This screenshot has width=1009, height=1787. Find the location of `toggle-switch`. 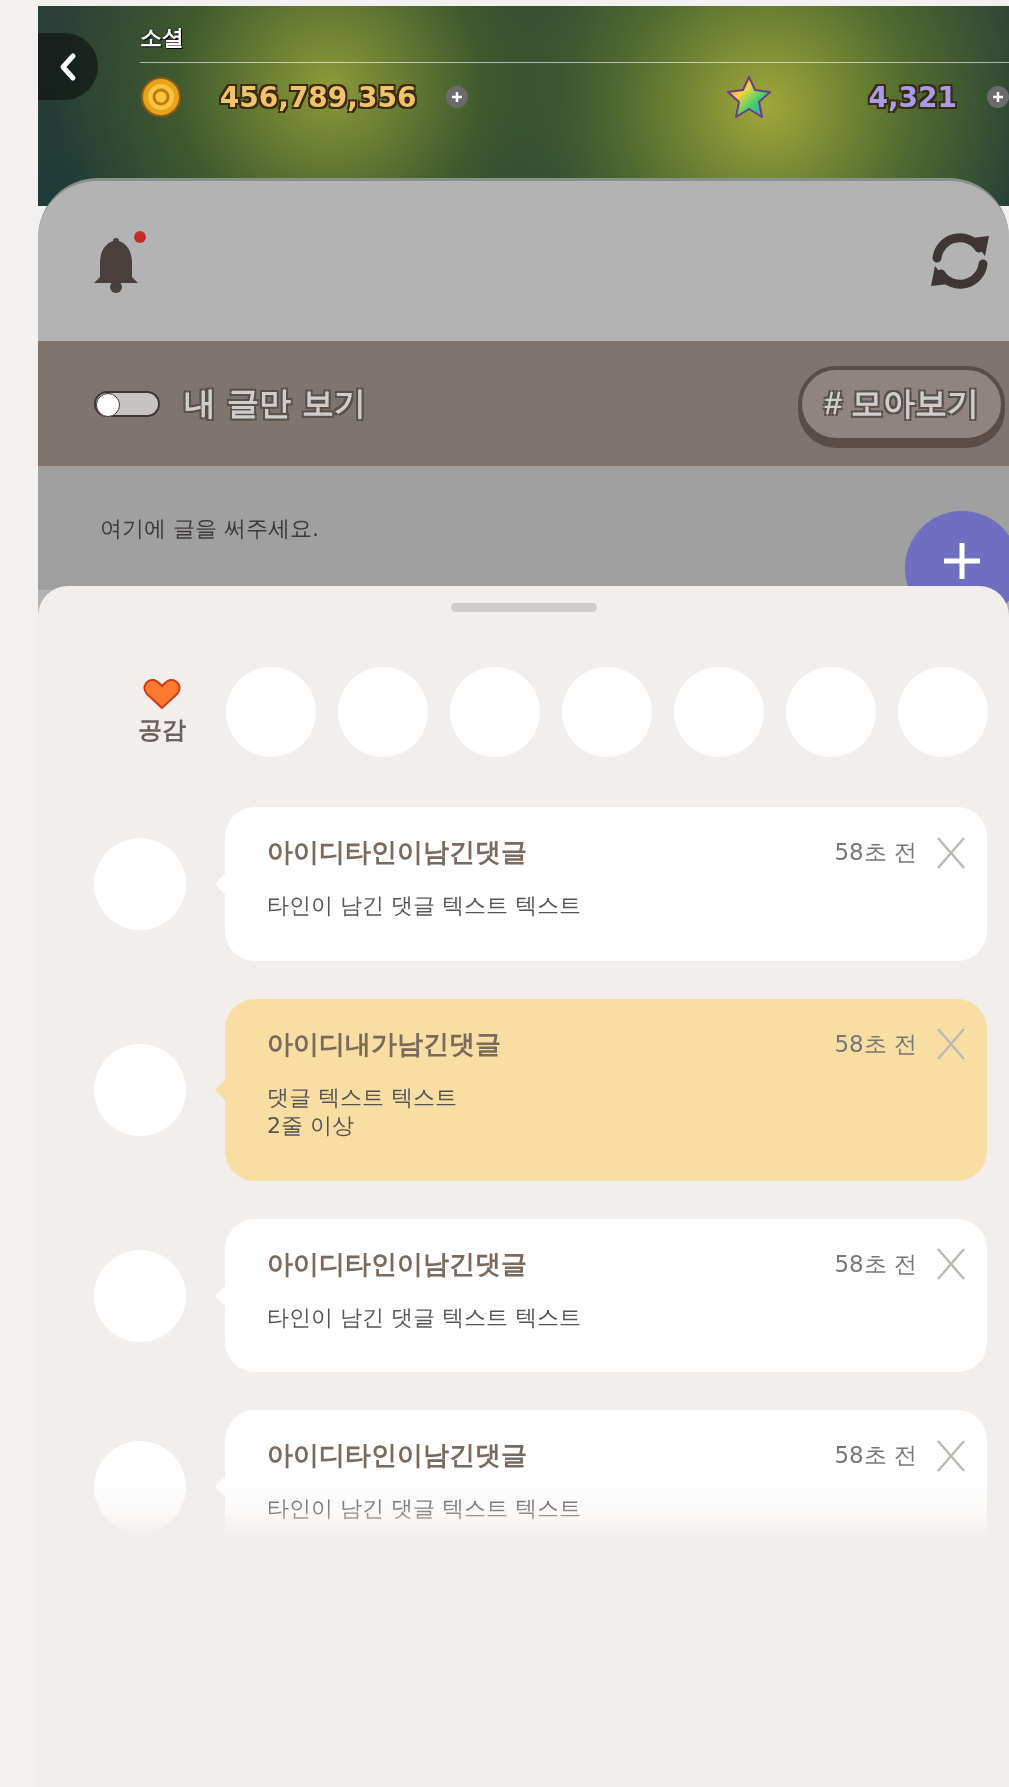

toggle-switch is located at coordinates (127, 403).